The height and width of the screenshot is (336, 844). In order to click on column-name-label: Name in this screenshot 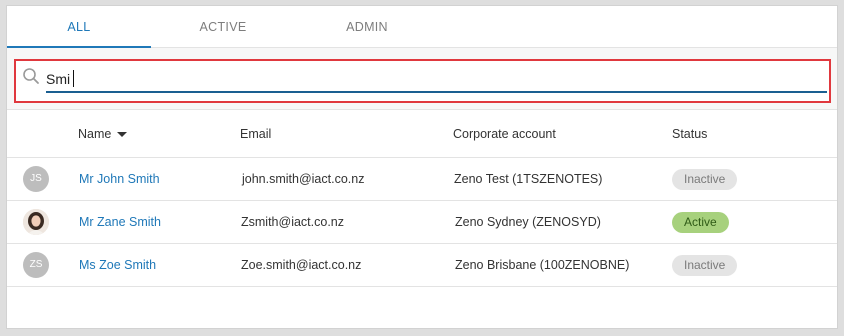, I will do `click(95, 134)`.